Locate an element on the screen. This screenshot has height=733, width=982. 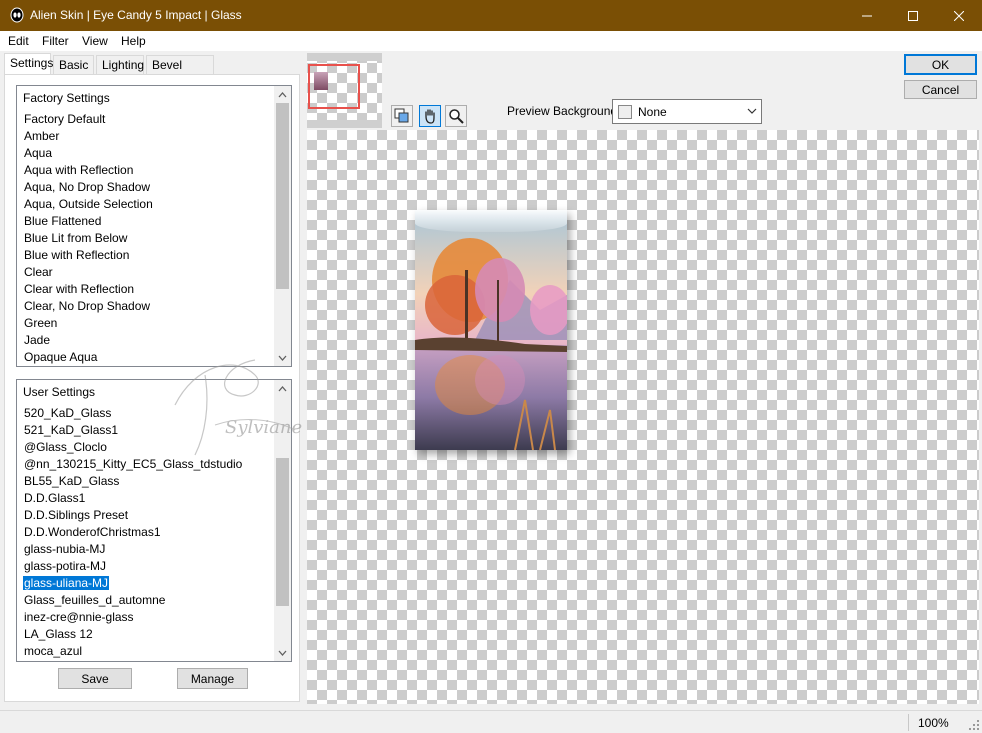
chevron-up-icon is located at coordinates (282, 94).